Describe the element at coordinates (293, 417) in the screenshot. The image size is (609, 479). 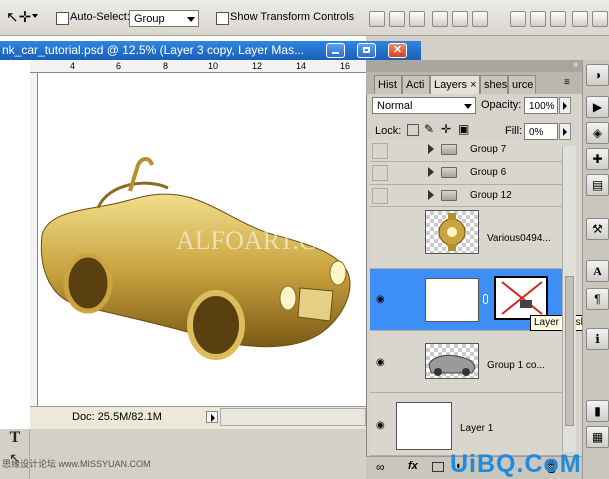
I see `horizontal-scrollbar` at that location.